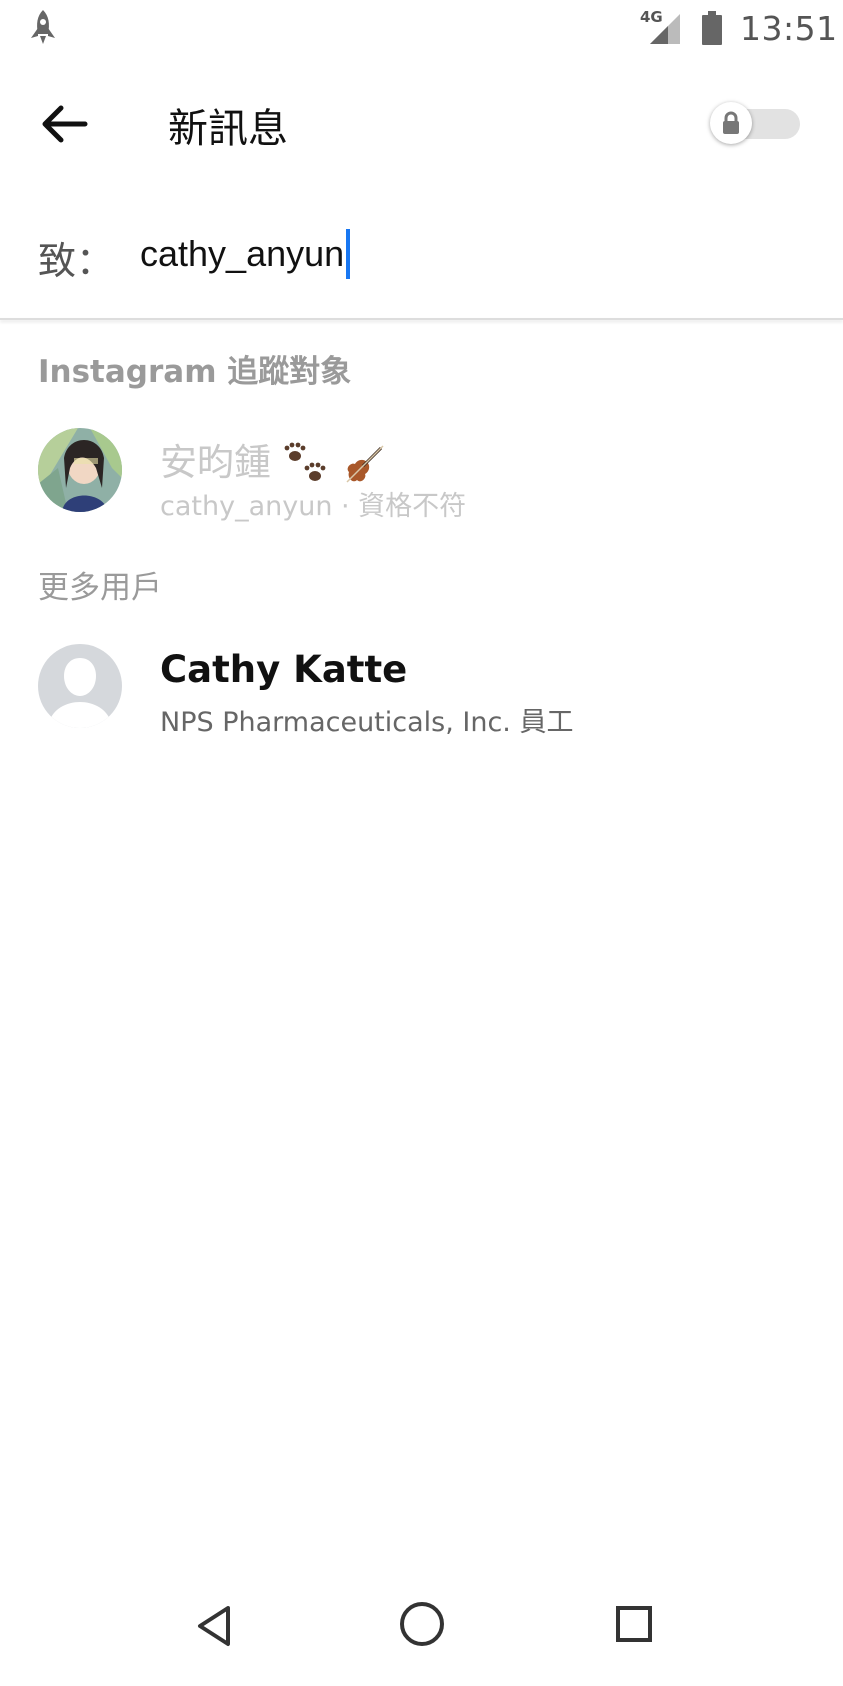 Image resolution: width=843 pixels, height=1686 pixels. I want to click on contact-subtitle: NPS Pharmaceuticals, Inc. 員工, so click(367, 722).